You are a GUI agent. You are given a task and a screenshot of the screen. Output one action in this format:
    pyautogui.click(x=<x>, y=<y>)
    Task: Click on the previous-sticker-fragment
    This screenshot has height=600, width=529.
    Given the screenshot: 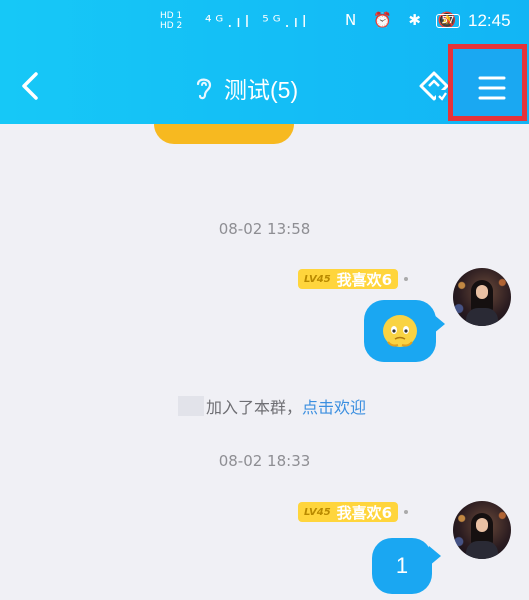 What is the action you would take?
    pyautogui.click(x=224, y=134)
    